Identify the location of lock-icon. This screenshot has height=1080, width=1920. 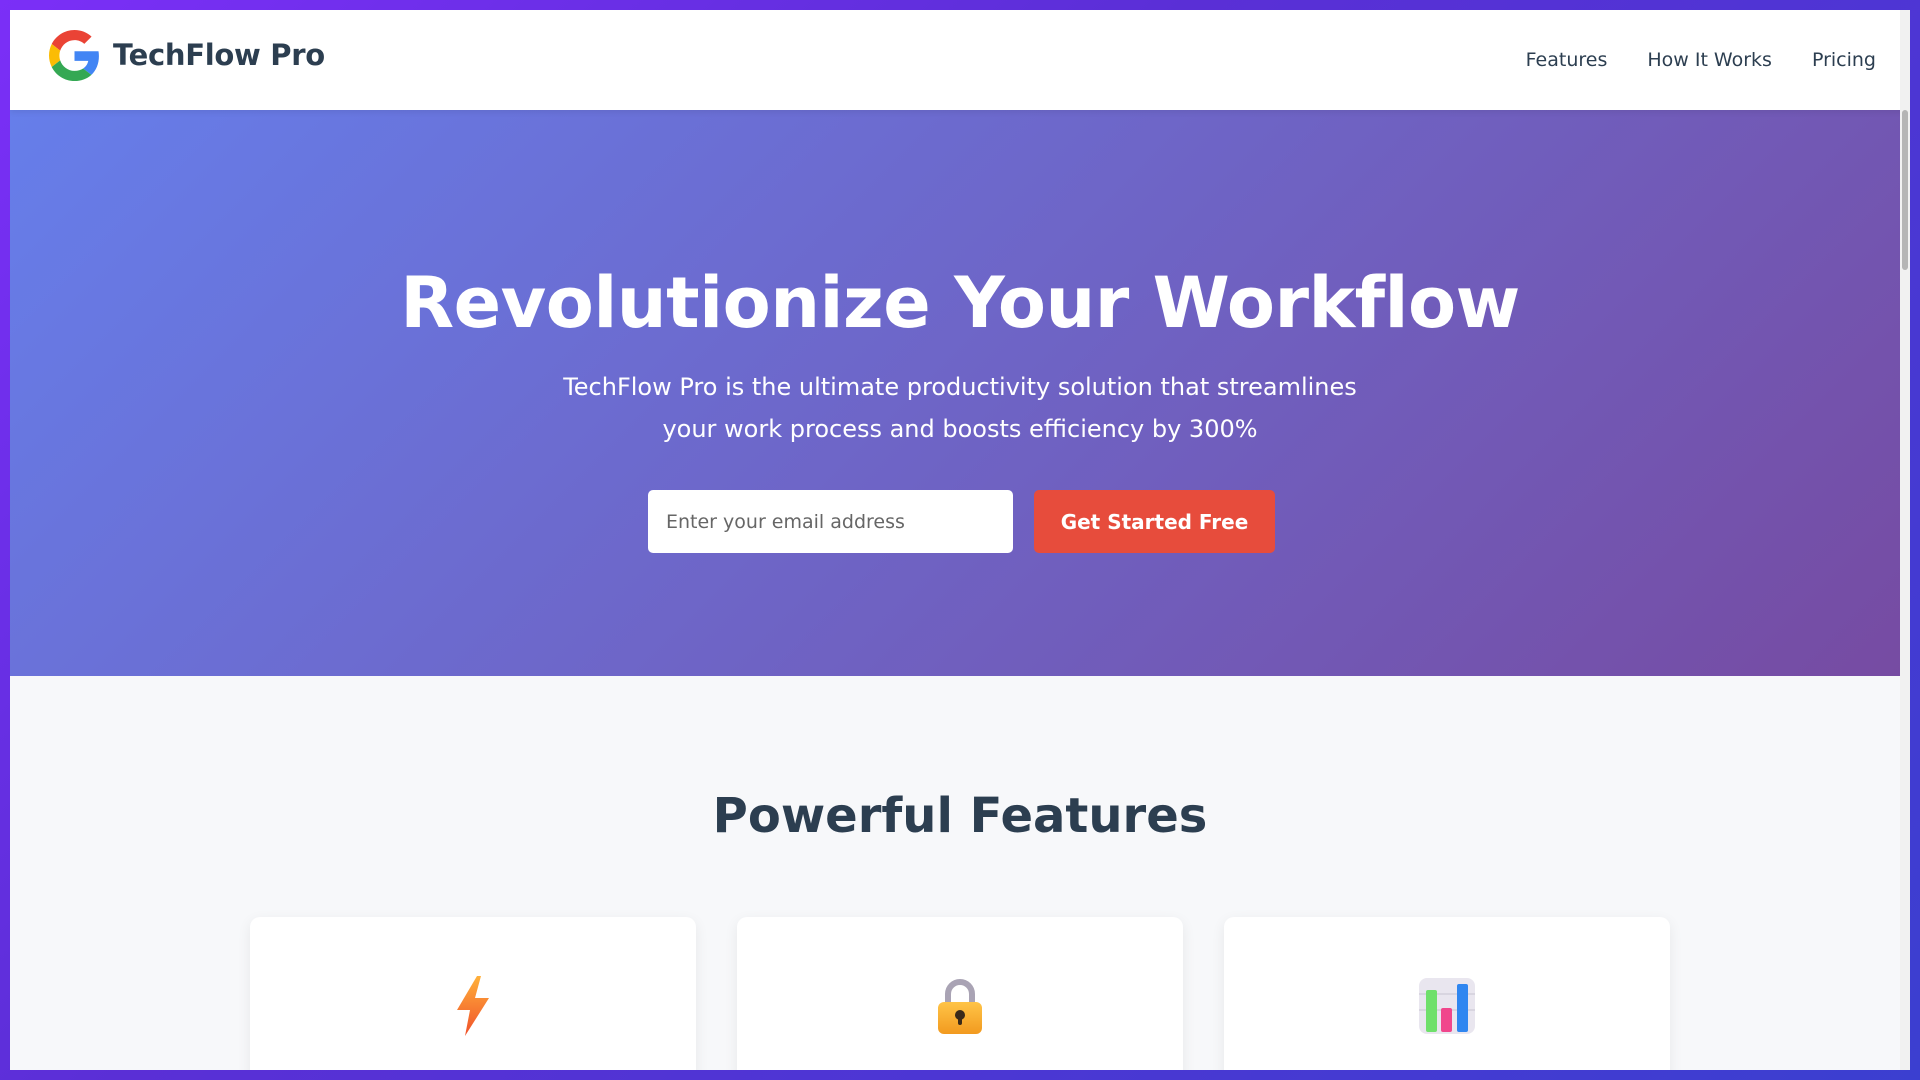
(960, 1006).